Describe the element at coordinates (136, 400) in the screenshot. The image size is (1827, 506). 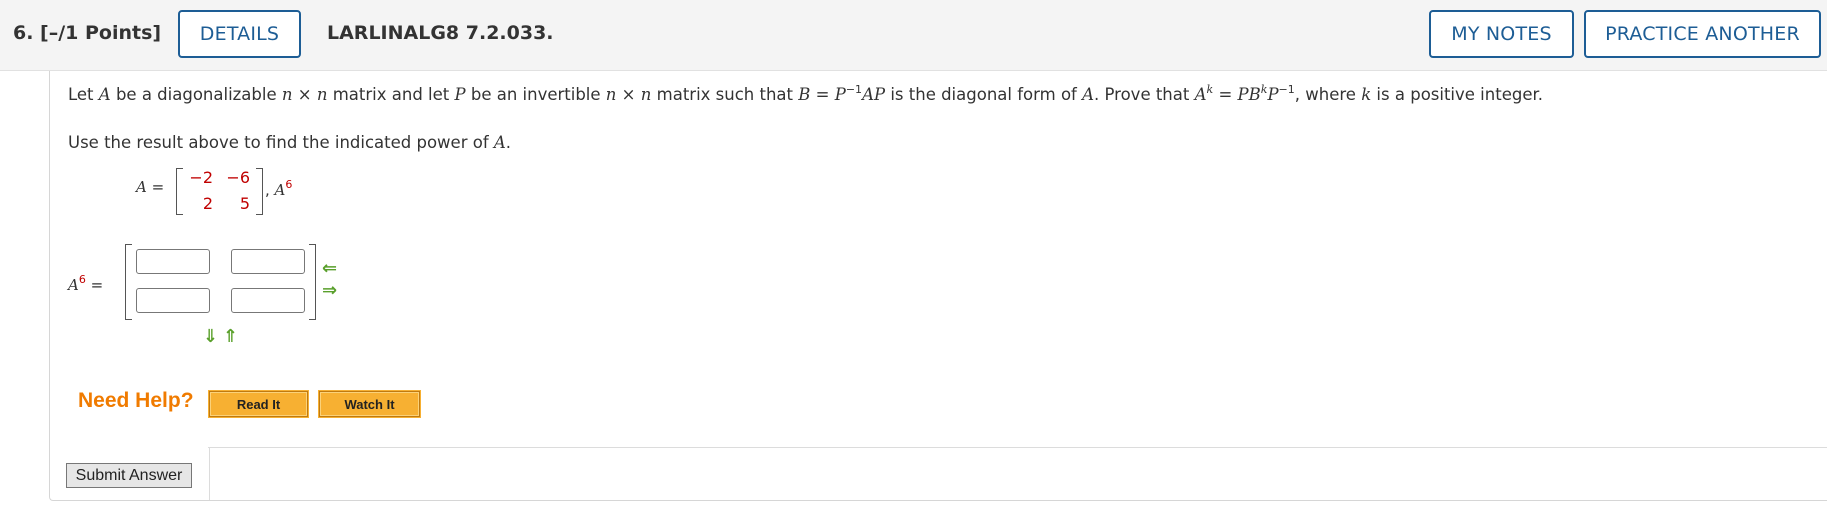
I see `need-help-label: Need Help?` at that location.